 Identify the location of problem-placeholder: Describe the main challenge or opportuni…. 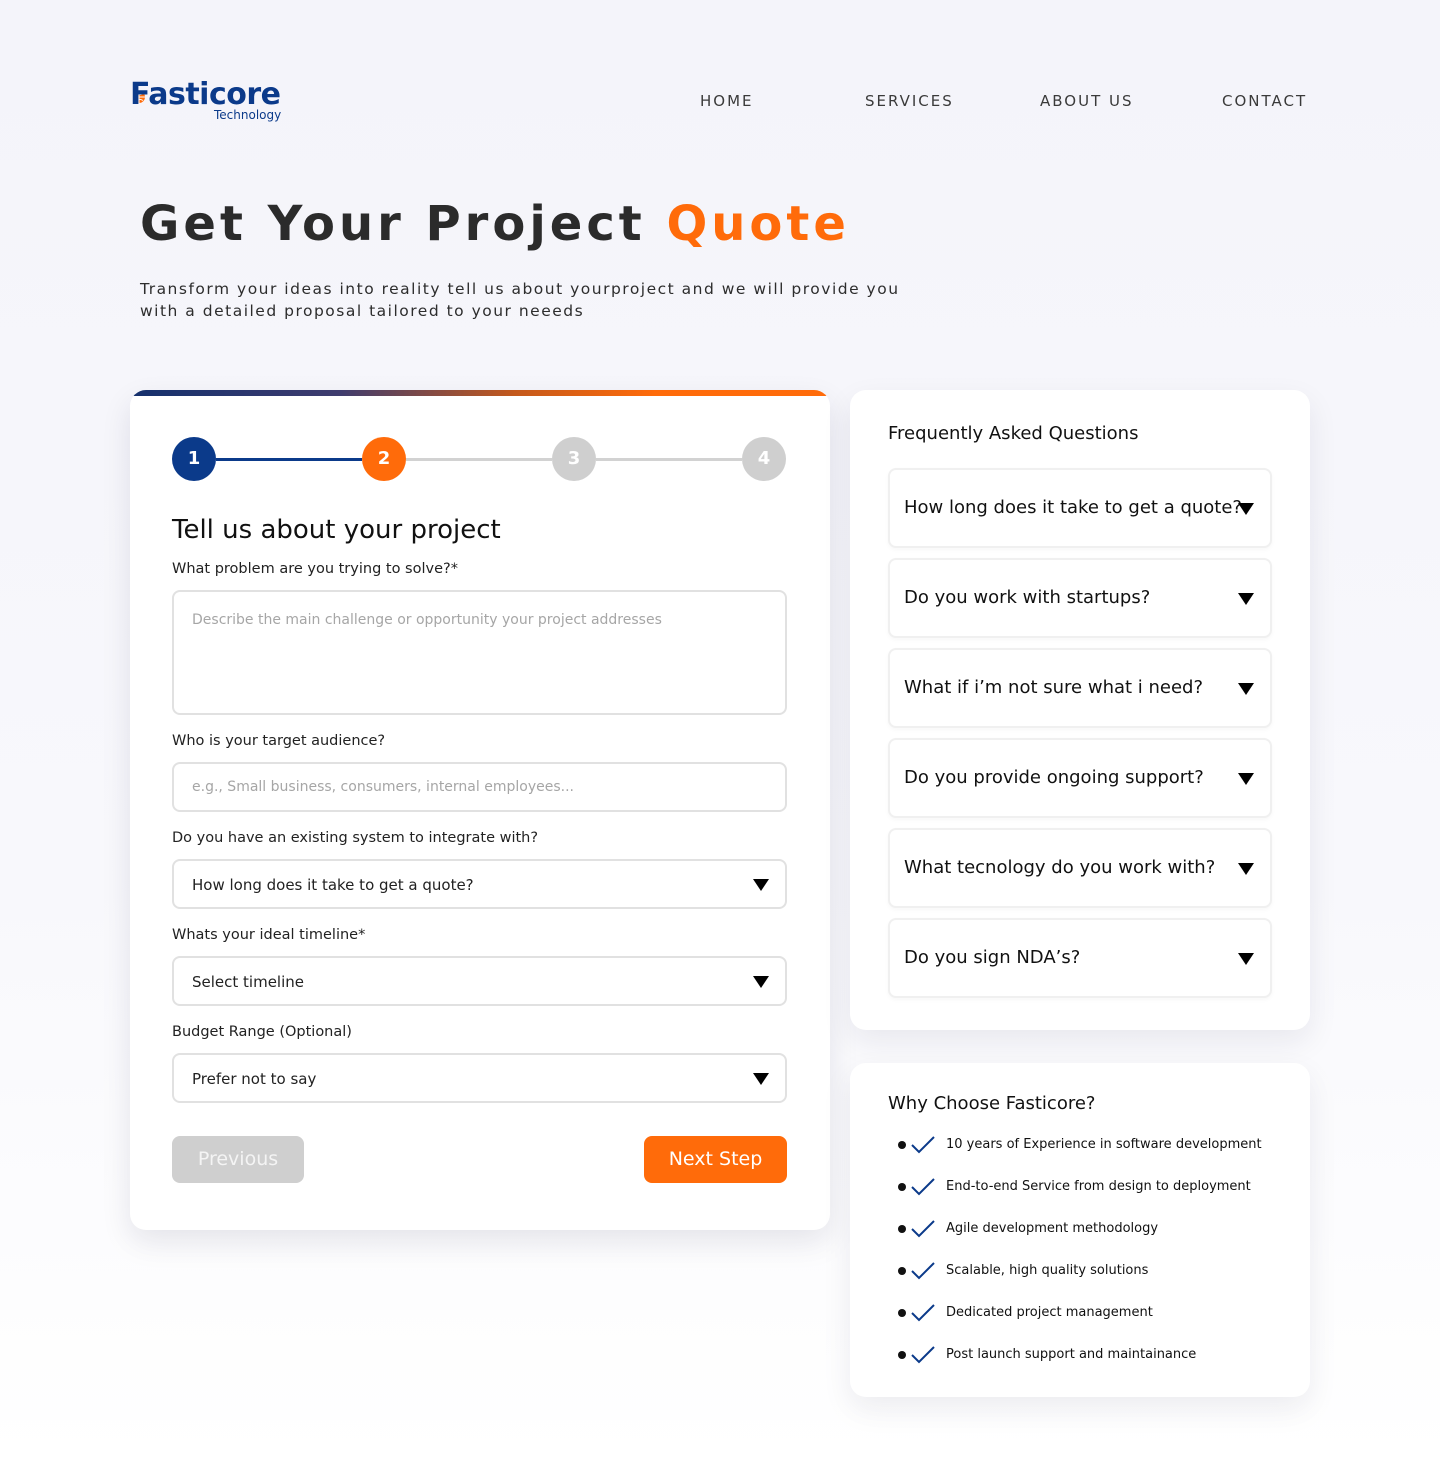
(427, 620).